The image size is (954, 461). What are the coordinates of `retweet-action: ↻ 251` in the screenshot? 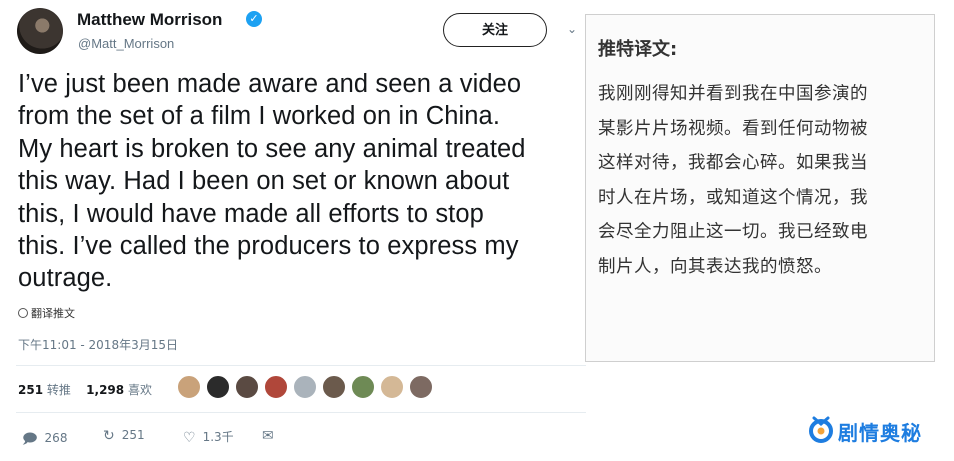 It's located at (124, 436).